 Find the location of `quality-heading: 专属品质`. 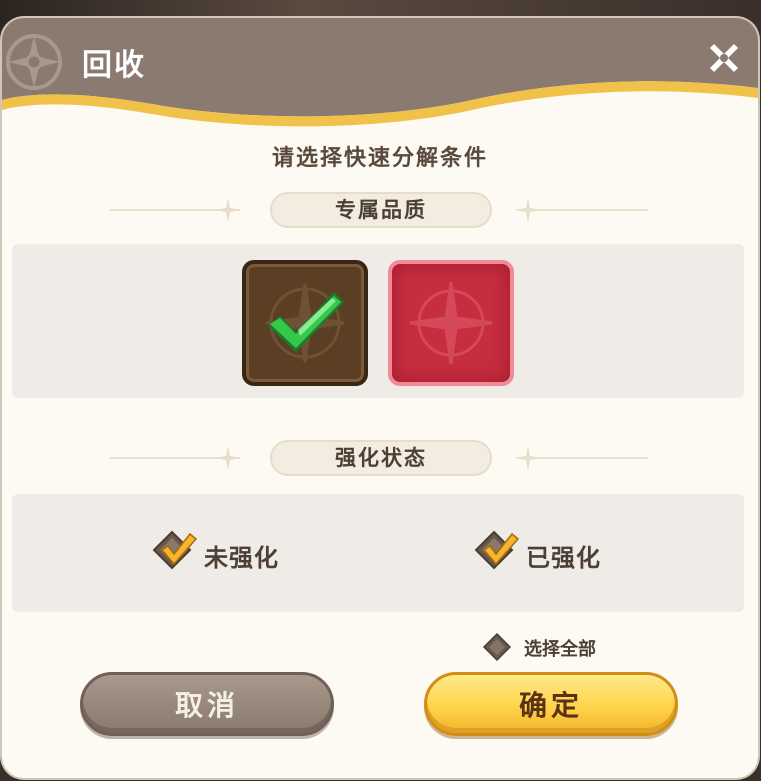

quality-heading: 专属品质 is located at coordinates (381, 210).